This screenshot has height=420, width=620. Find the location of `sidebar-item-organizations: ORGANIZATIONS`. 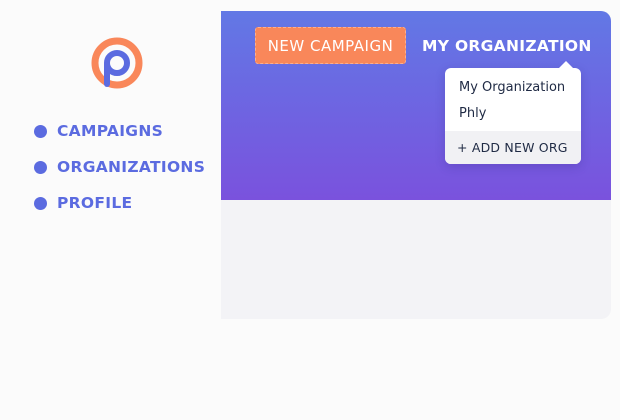

sidebar-item-organizations: ORGANIZATIONS is located at coordinates (119, 167).